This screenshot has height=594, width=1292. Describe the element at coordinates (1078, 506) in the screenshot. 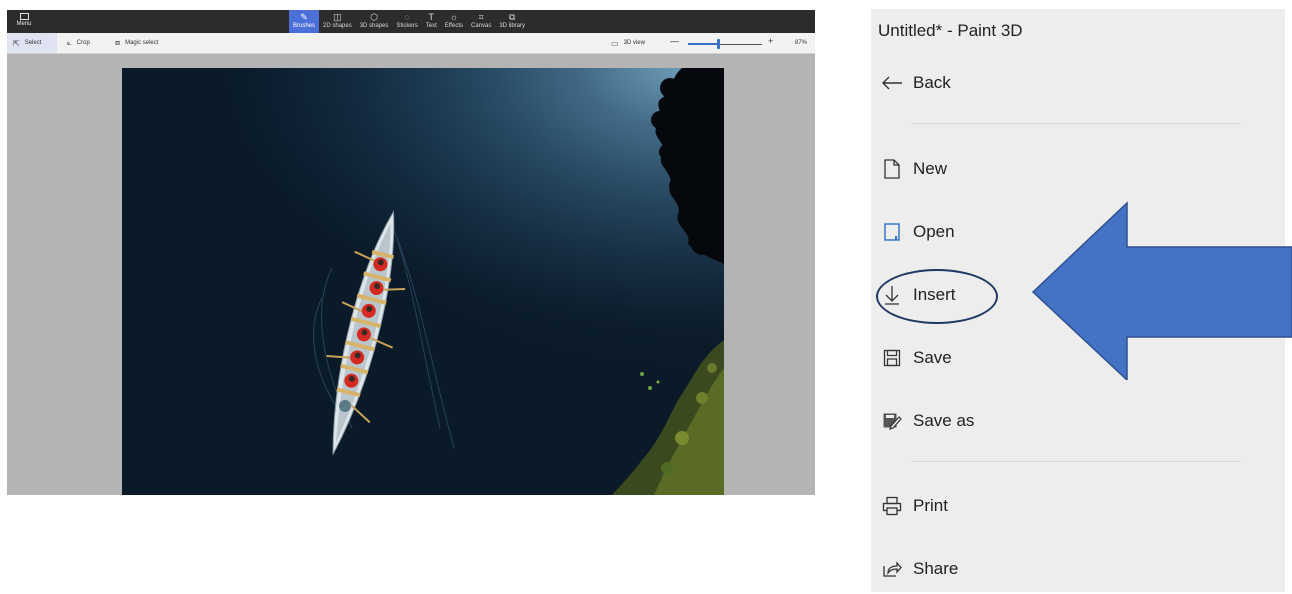

I see `menu-item-print: Print` at that location.